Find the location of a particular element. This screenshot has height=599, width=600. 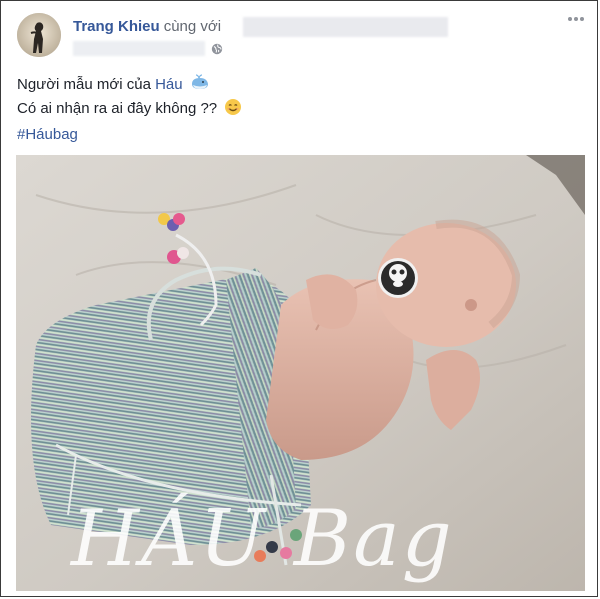

photo-overlay-text: HÁU Bag is located at coordinates (261, 538).